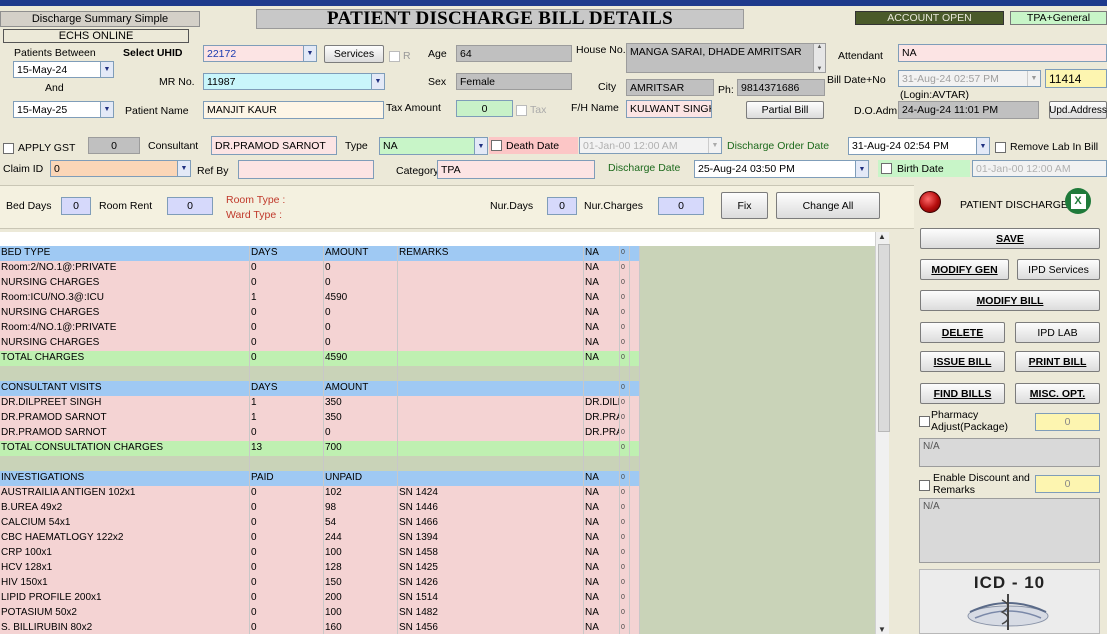  Describe the element at coordinates (320, 434) in the screenshot. I see `table-row: DR.PRAMOD SARNOT00DR.PRAN0` at that location.